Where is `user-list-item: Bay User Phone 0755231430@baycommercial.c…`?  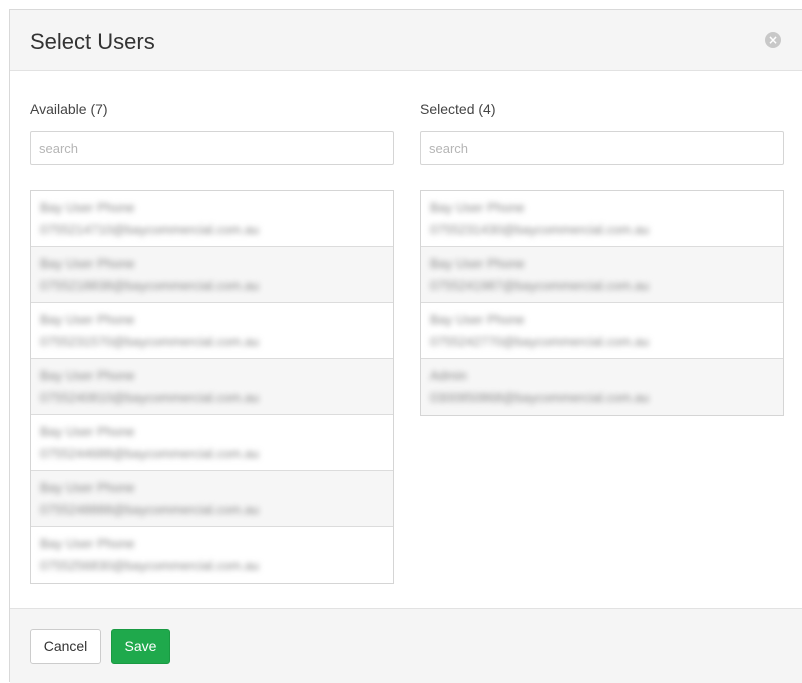
user-list-item: Bay User Phone 0755231430@baycommercial.c… is located at coordinates (602, 219).